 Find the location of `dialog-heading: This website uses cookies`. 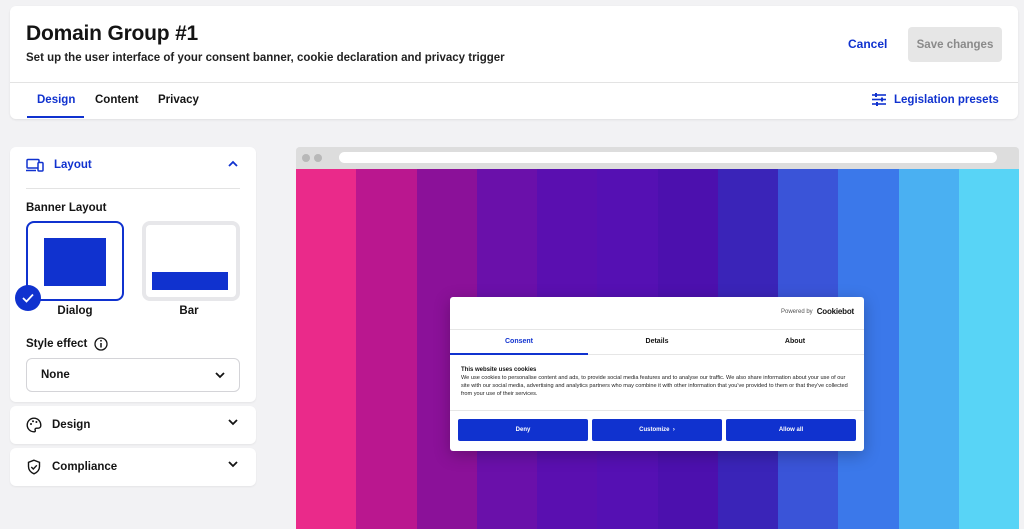

dialog-heading: This website uses cookies is located at coordinates (499, 370).